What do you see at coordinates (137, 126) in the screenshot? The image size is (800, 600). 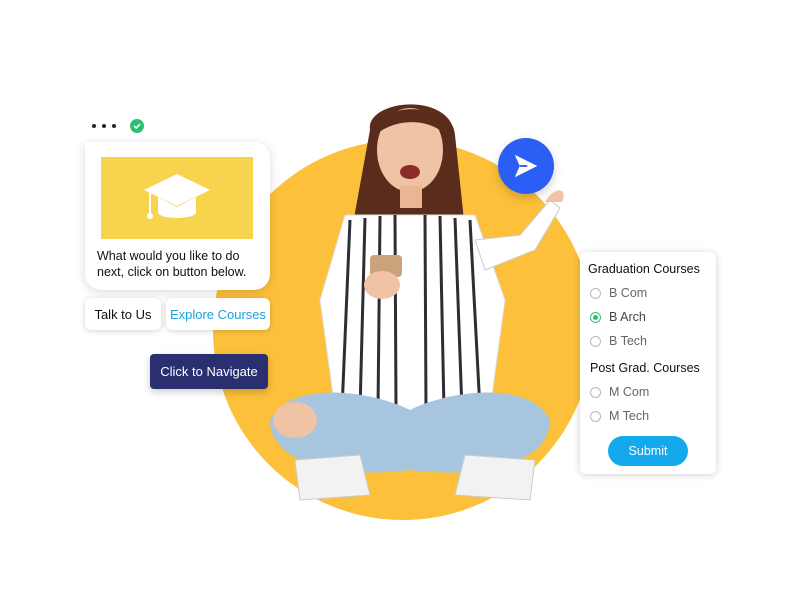 I see `verified-check-icon` at bounding box center [137, 126].